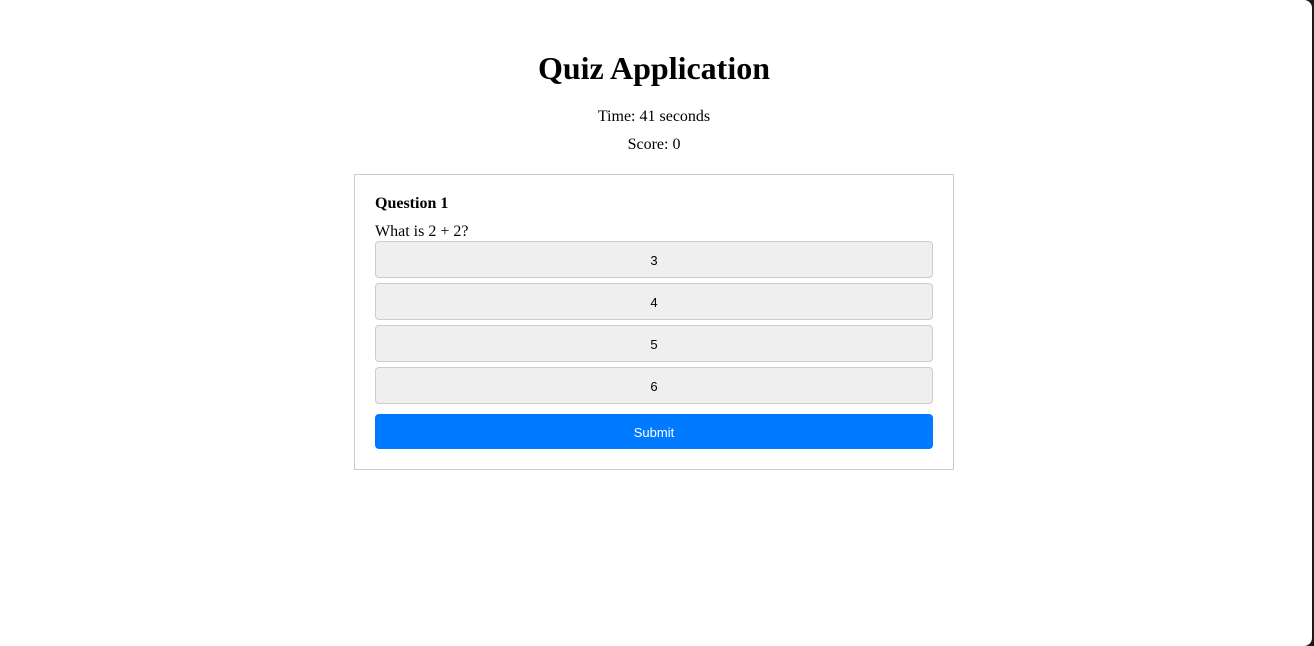 Image resolution: width=1314 pixels, height=646 pixels. What do you see at coordinates (654, 68) in the screenshot?
I see `page-title: Quiz Application` at bounding box center [654, 68].